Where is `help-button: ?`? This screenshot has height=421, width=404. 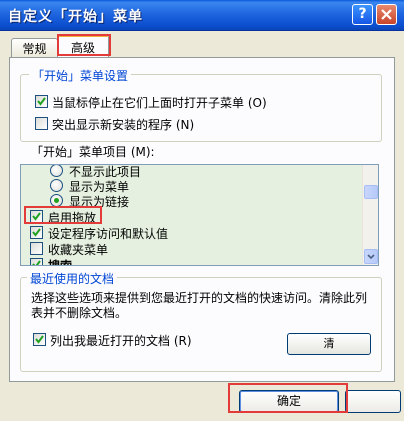 help-button: ? is located at coordinates (362, 14).